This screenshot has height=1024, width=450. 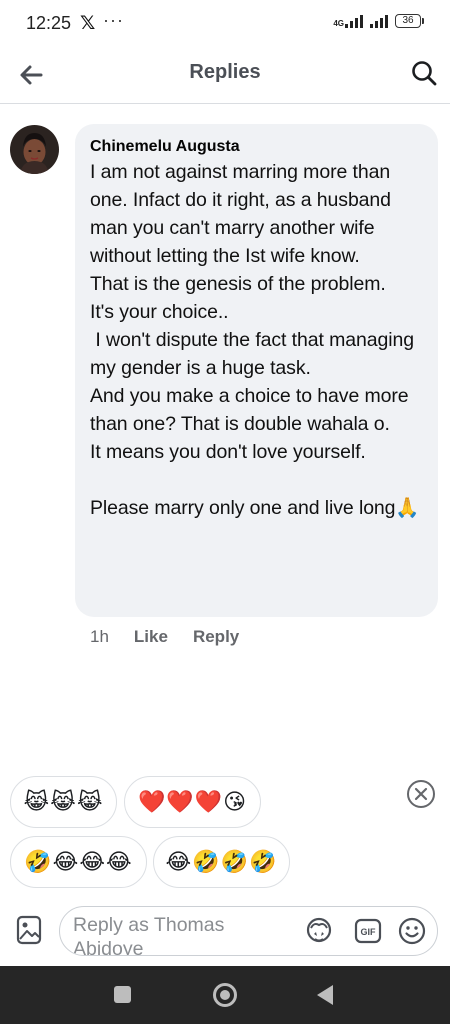 I want to click on signal-icon, so click(x=354, y=21).